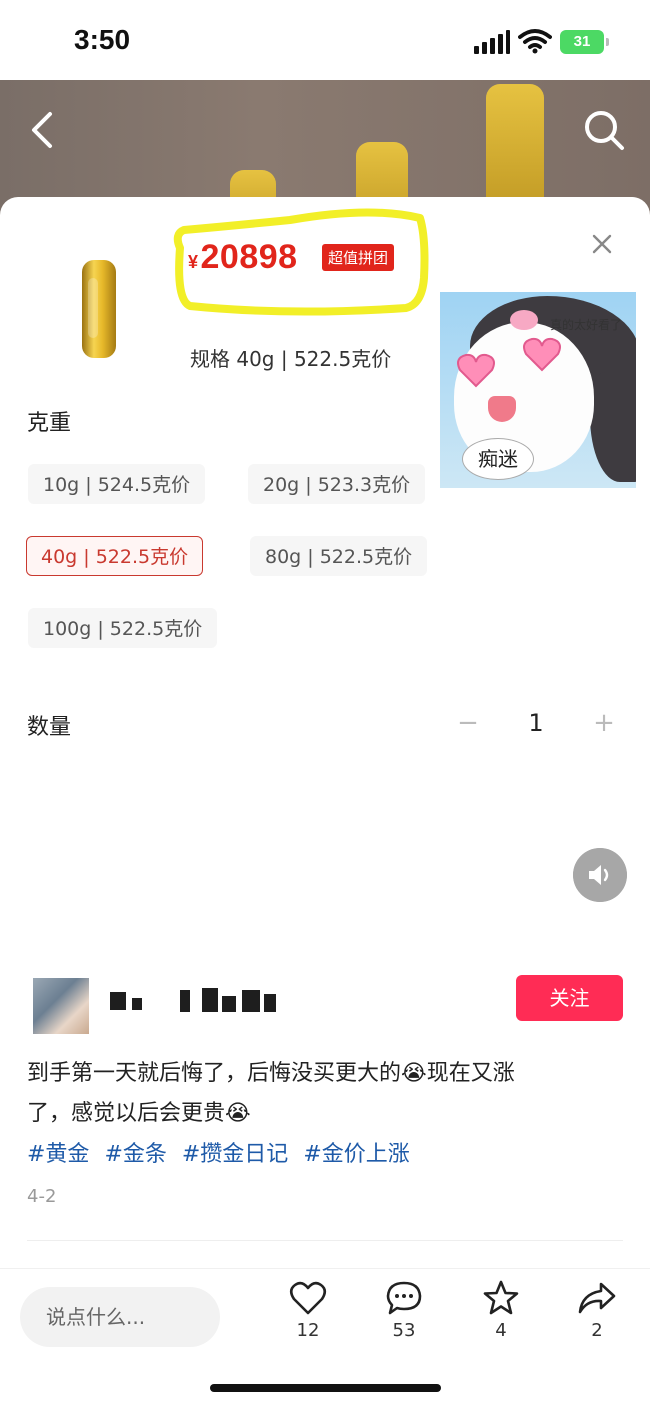 This screenshot has width=650, height=1407. Describe the element at coordinates (49, 727) in the screenshot. I see `quantity-label: 数量` at that location.